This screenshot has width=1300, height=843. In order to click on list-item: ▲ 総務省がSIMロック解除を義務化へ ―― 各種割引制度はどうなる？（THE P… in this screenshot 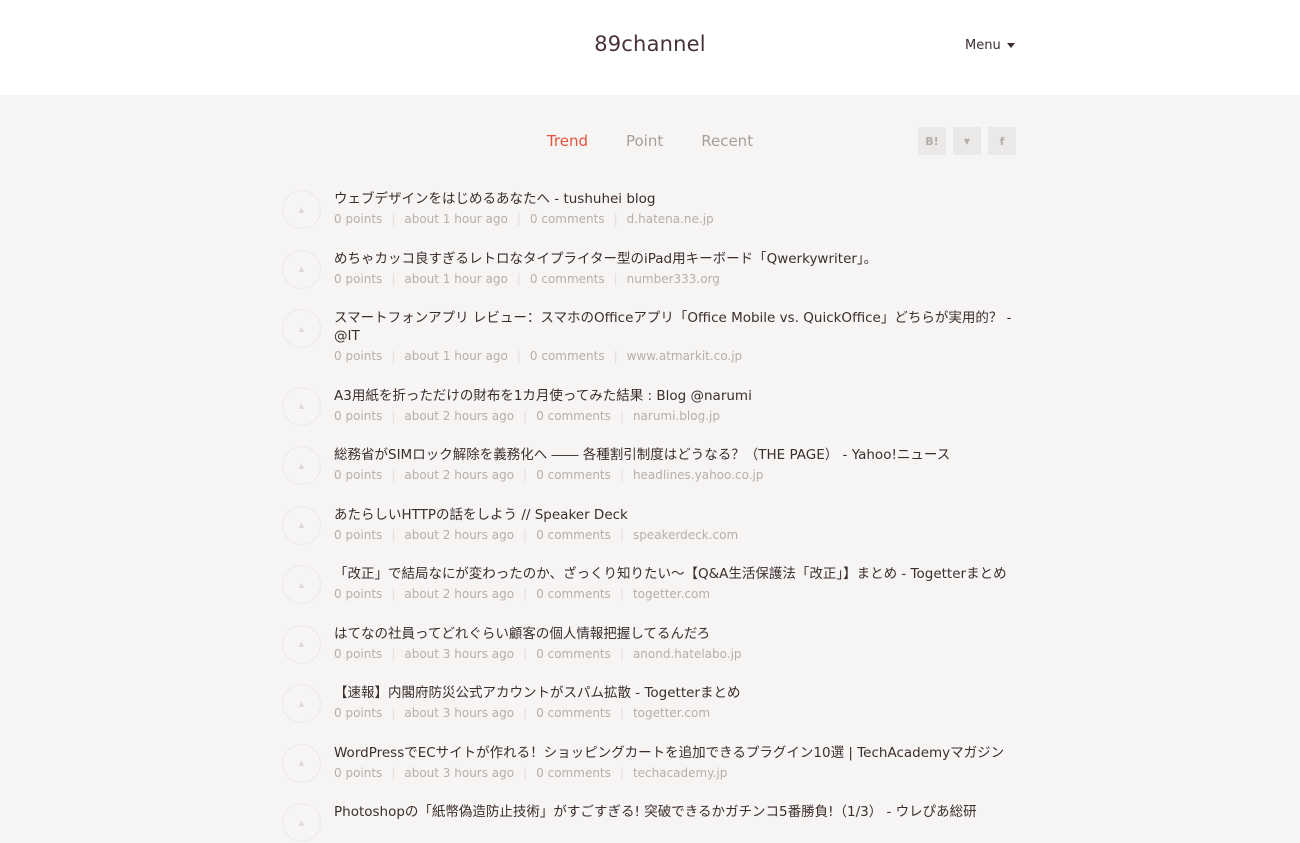, I will do `click(652, 465)`.